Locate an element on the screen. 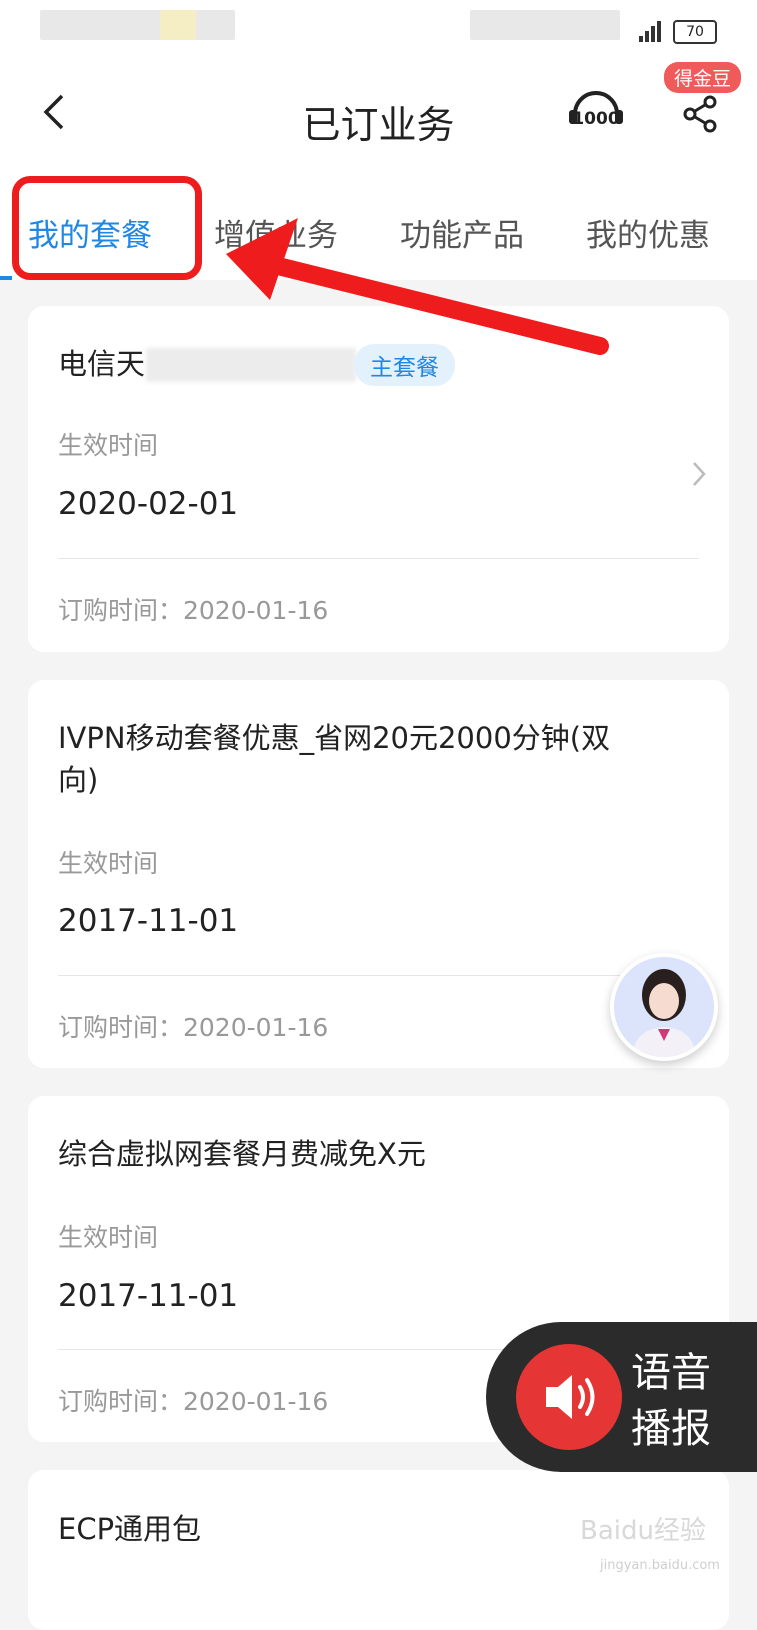 The height and width of the screenshot is (1630, 757). plan-title-line2: 向) is located at coordinates (78, 780).